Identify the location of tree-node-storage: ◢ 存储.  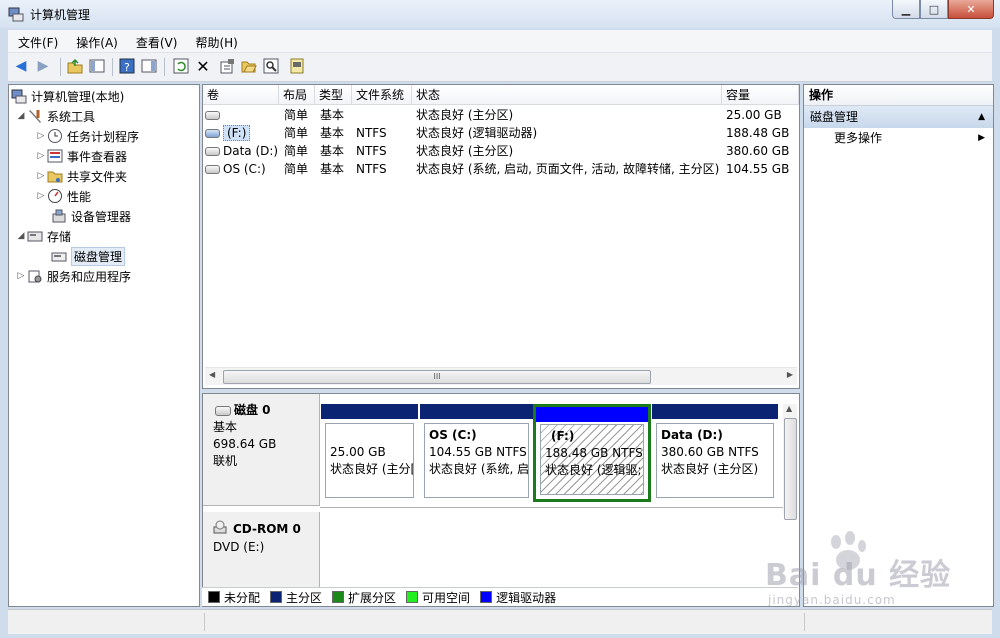
(43, 236).